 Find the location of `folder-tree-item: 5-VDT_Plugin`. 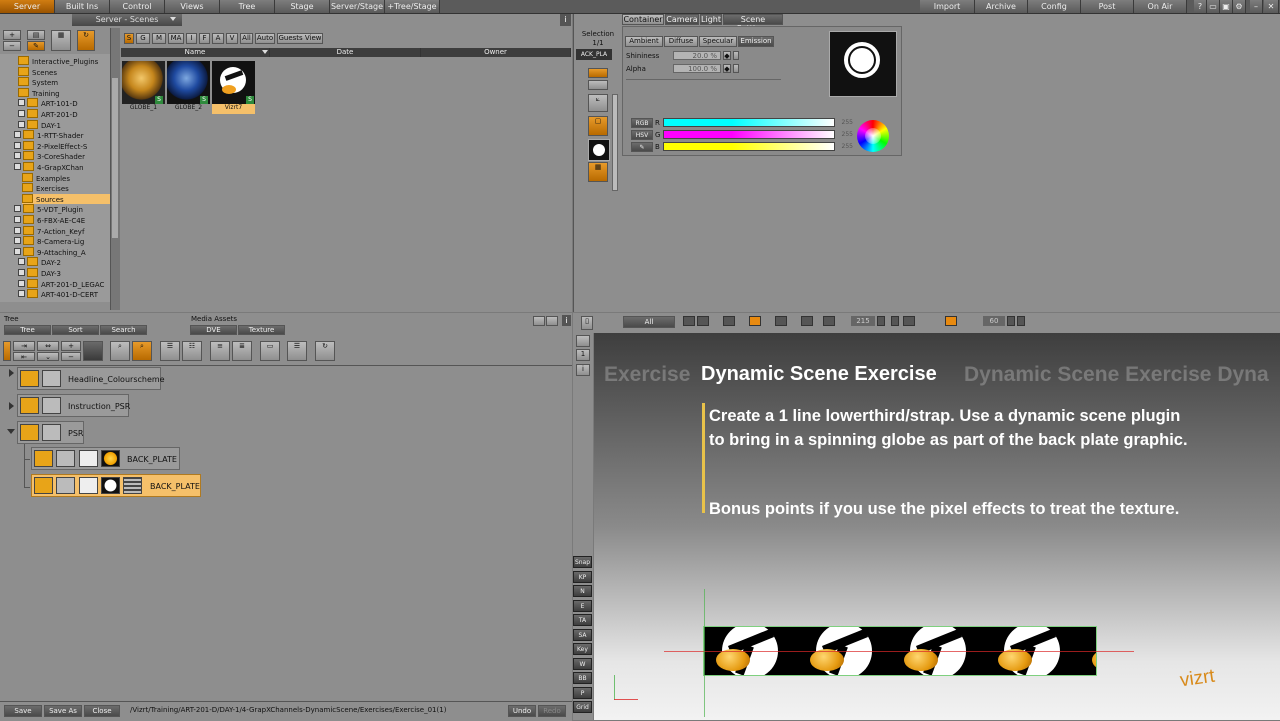

folder-tree-item: 5-VDT_Plugin is located at coordinates (48, 209).